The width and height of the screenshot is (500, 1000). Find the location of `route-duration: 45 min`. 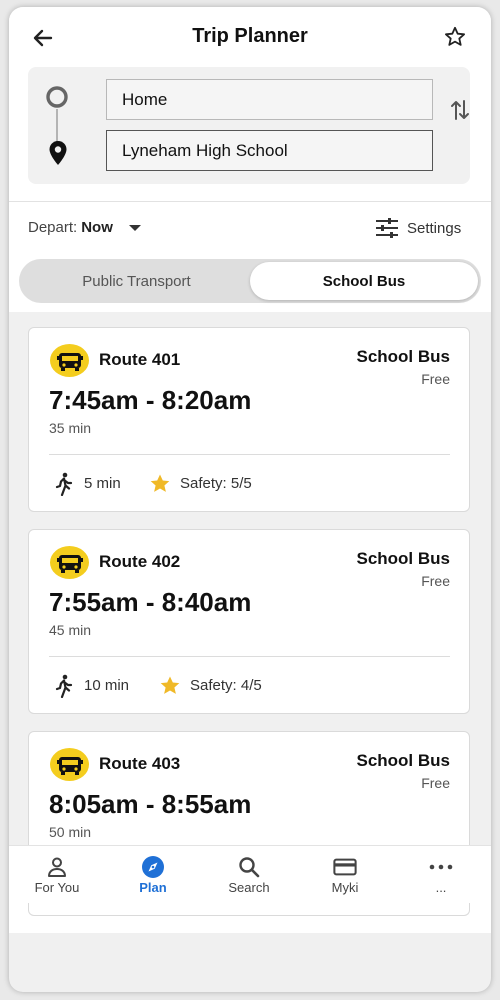

route-duration: 45 min is located at coordinates (70, 630).